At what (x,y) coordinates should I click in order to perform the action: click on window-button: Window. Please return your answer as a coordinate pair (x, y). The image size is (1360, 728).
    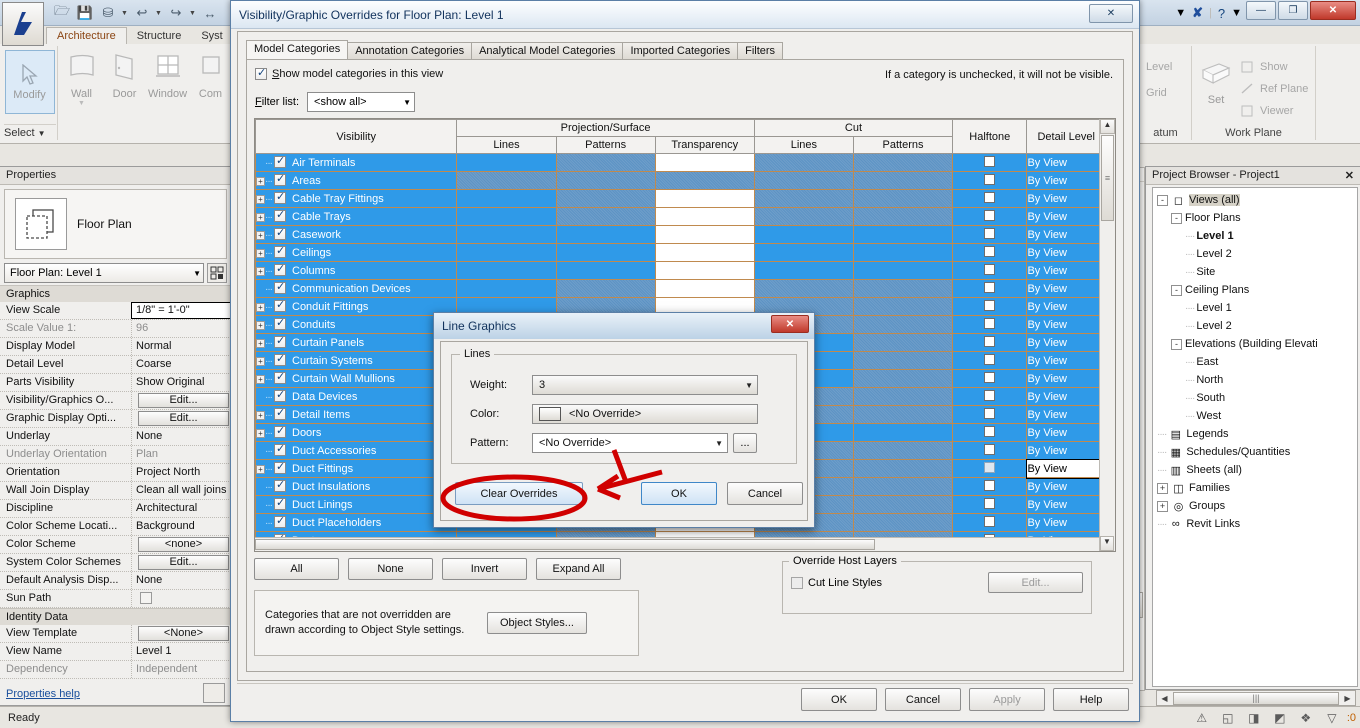
    Looking at the image, I should click on (167, 76).